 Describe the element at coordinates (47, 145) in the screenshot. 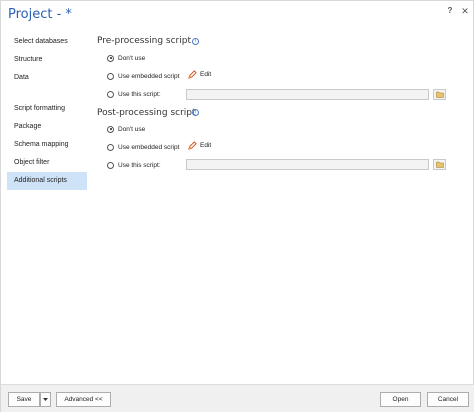

I see `sidebar-item-schema-mapping: Schema mapping` at that location.